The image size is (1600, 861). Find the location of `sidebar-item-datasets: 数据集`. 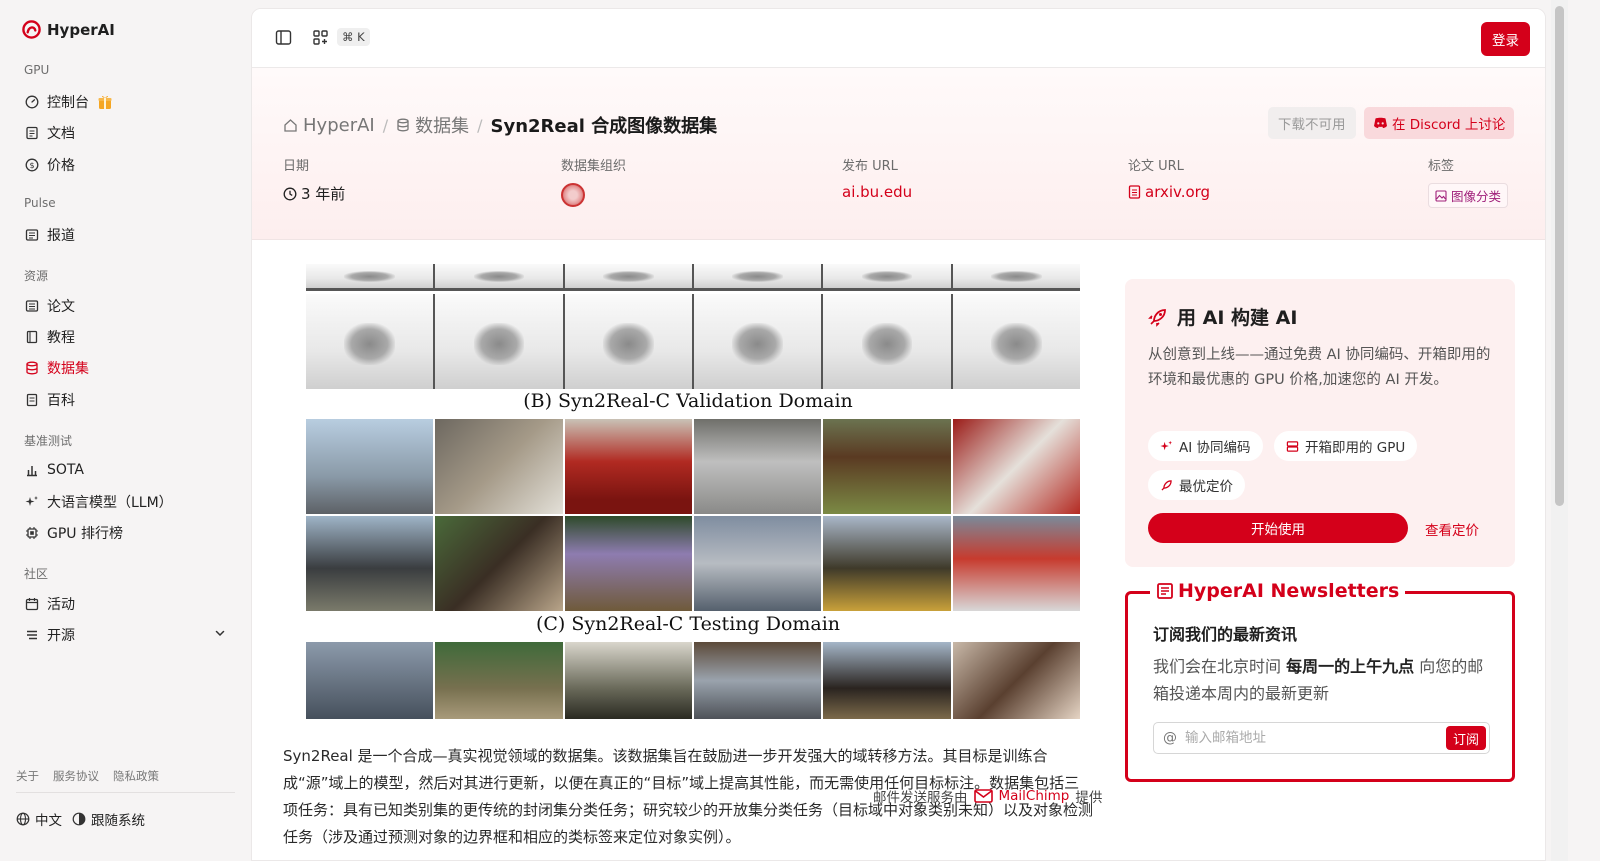

sidebar-item-datasets: 数据集 is located at coordinates (126, 368).